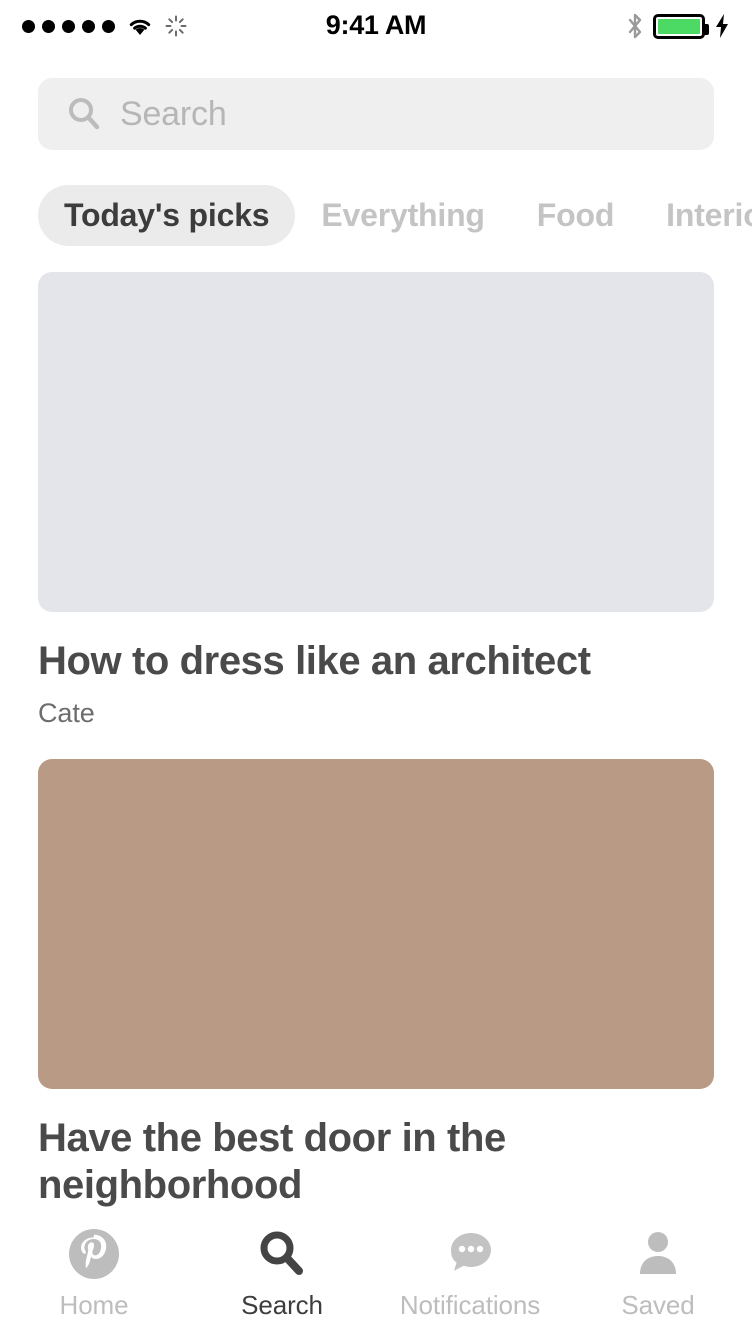 Image resolution: width=752 pixels, height=1334 pixels. Describe the element at coordinates (167, 215) in the screenshot. I see `tab-todays-picks: Today's picks` at that location.